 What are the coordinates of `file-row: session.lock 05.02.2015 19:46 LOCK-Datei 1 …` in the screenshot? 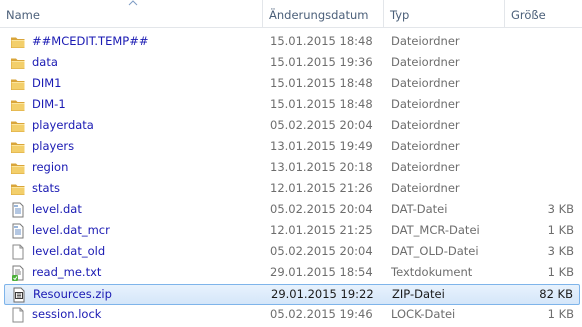 It's located at (292, 315).